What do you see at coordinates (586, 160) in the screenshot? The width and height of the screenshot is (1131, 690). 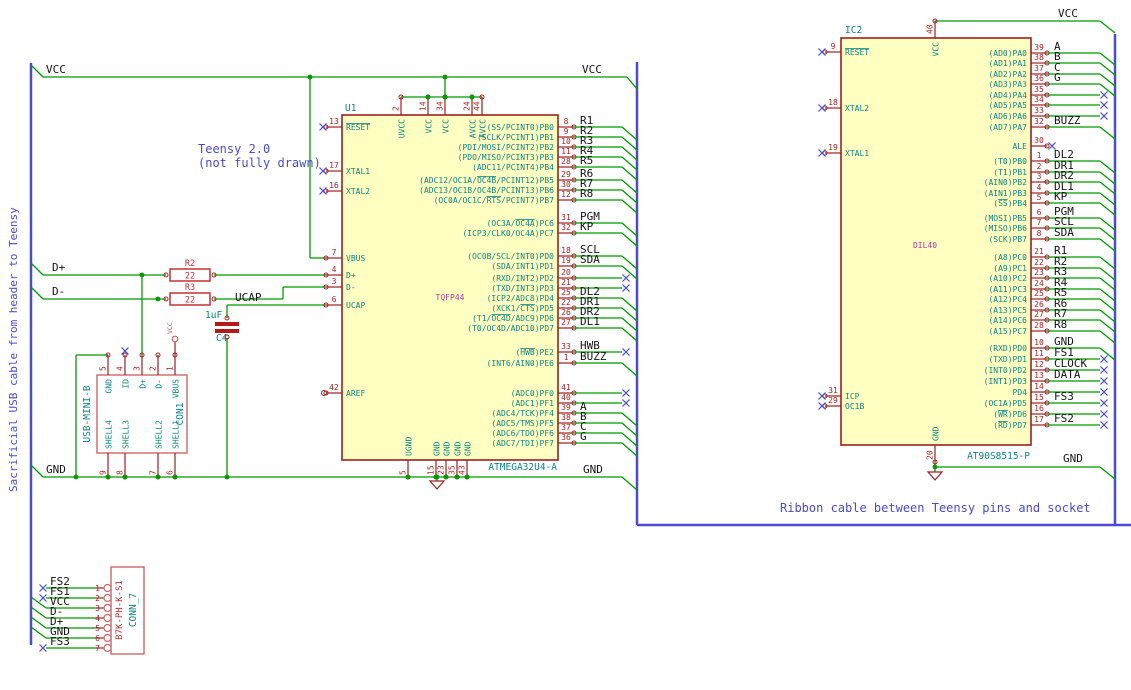 I see `net-label-R5: R5` at bounding box center [586, 160].